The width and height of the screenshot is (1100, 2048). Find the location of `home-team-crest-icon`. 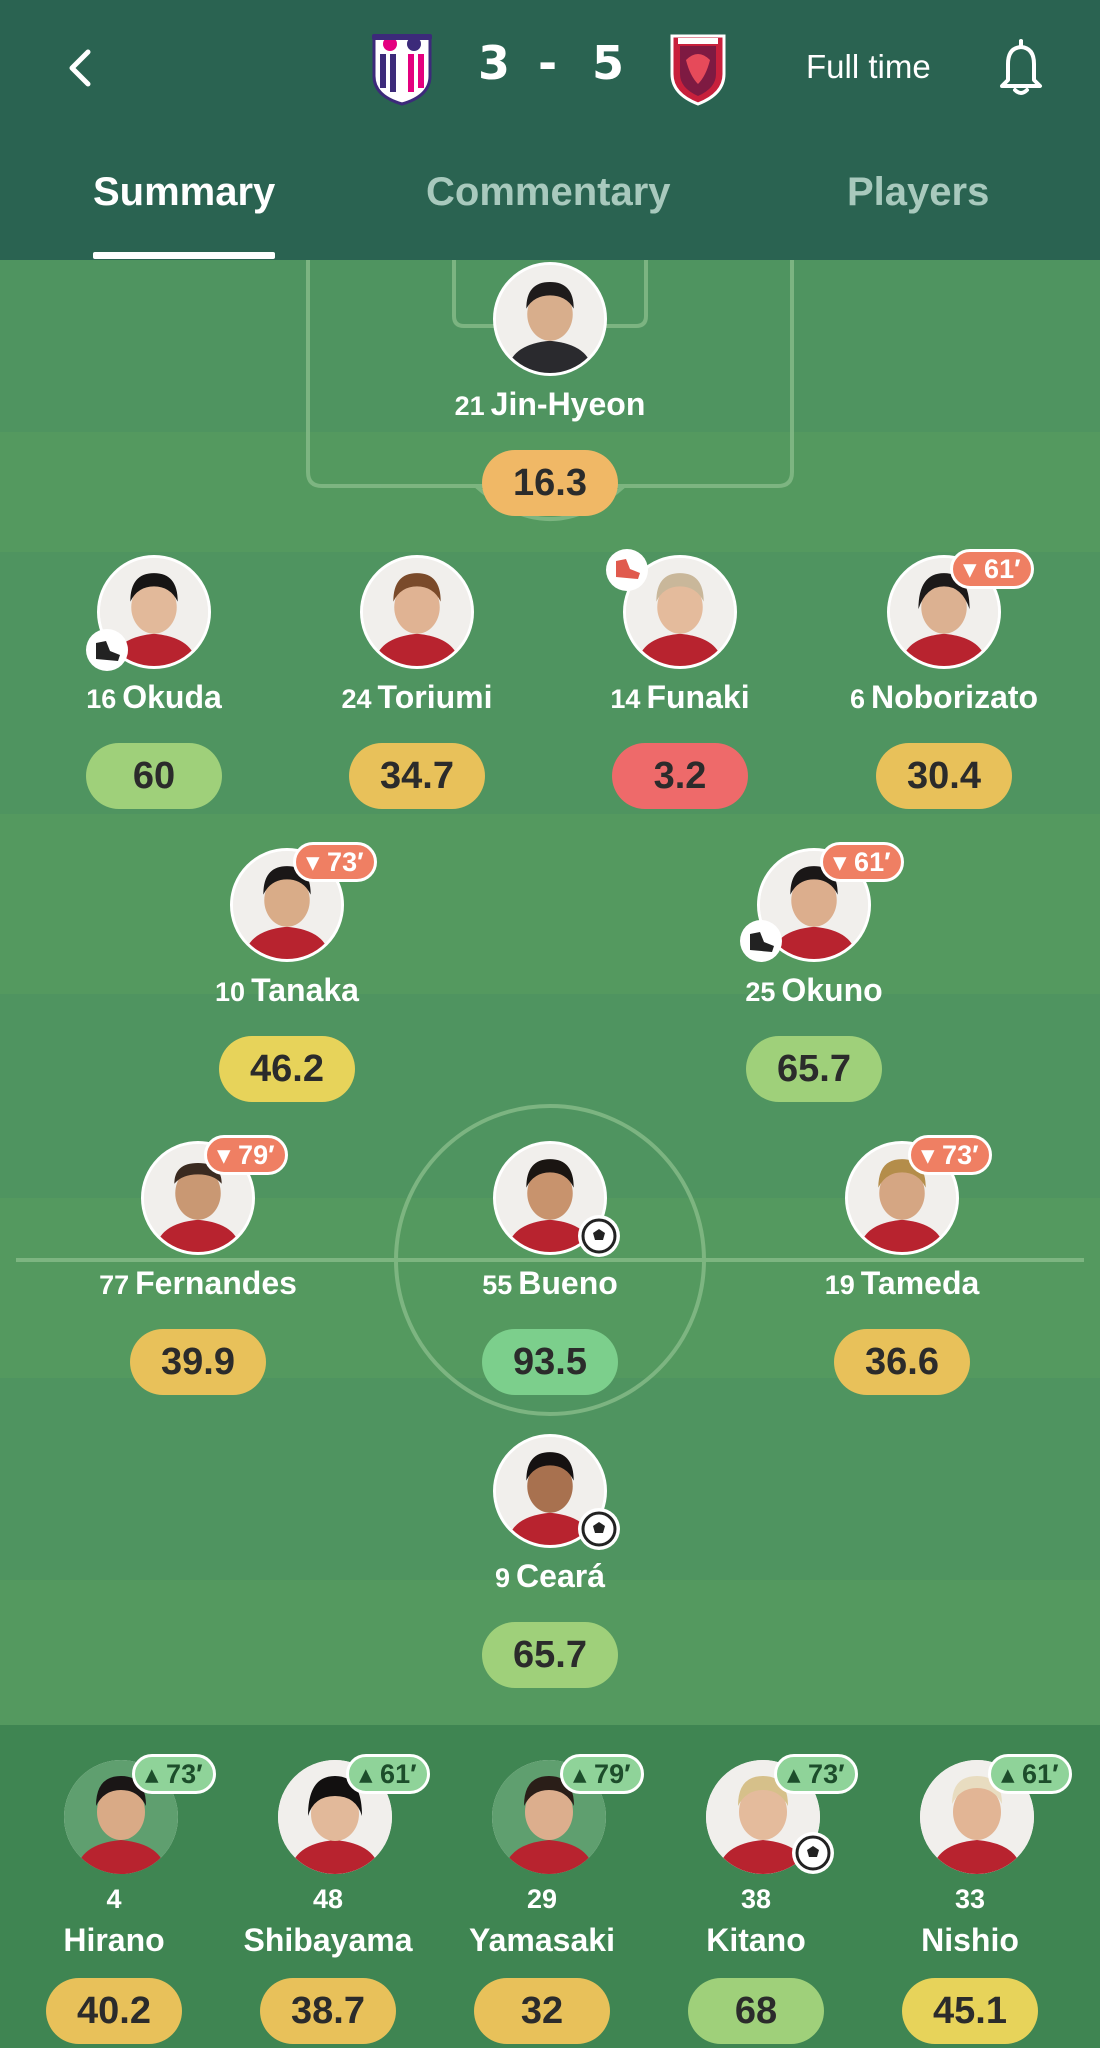

home-team-crest-icon is located at coordinates (402, 68).